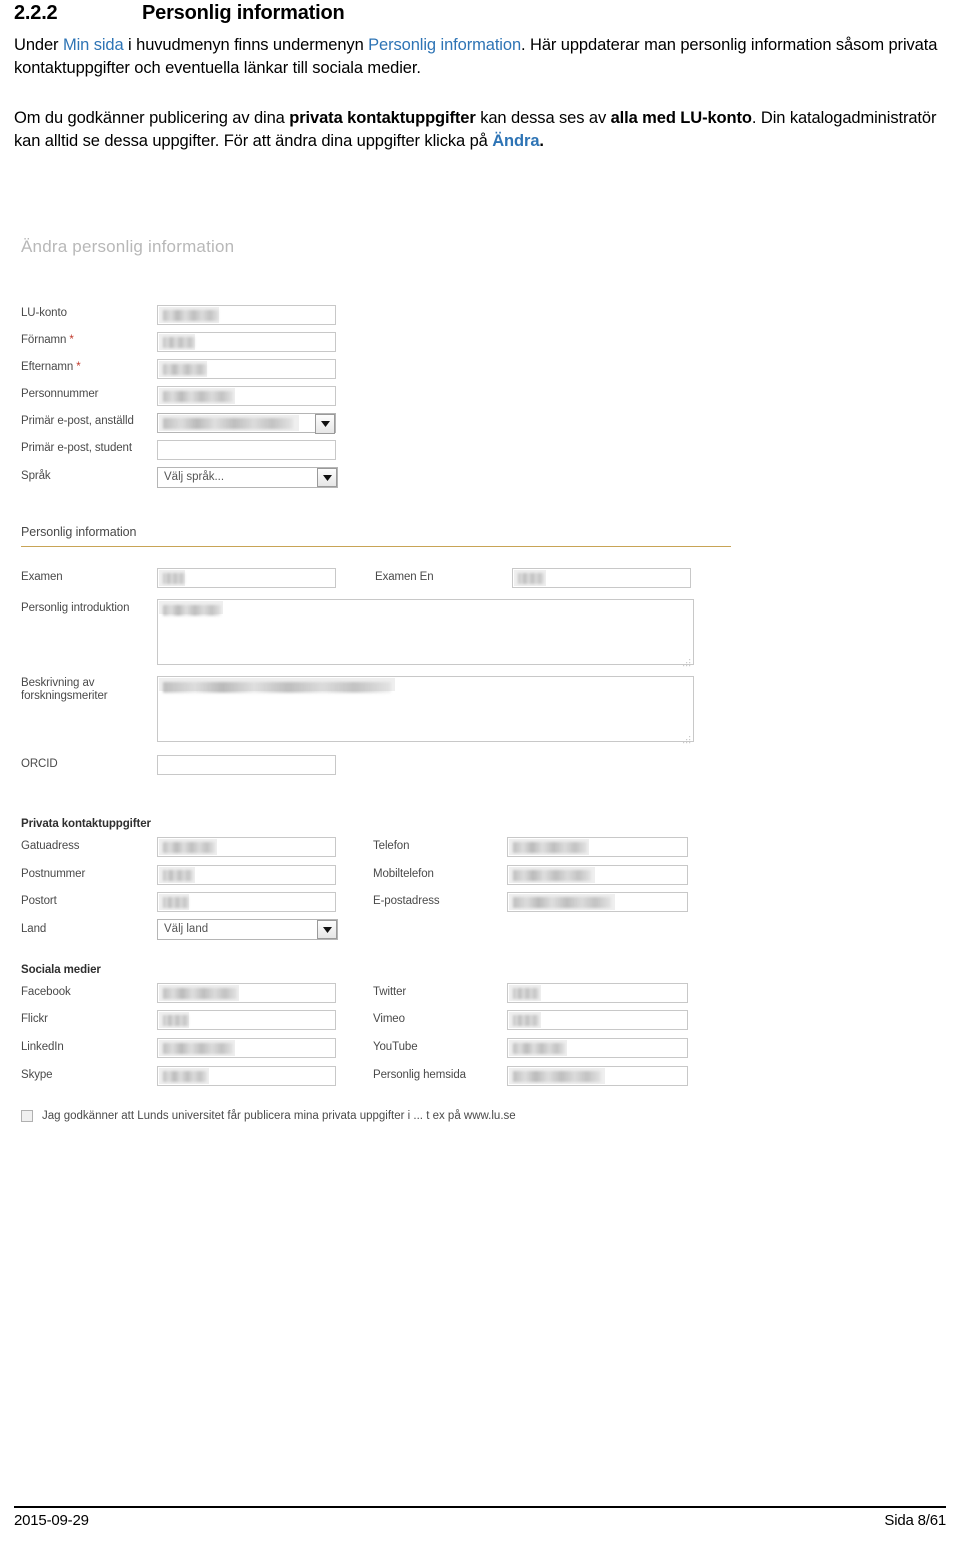  I want to click on section-heading-privata-kontaktuppgifter: Privata kontaktuppgifter, so click(86, 824).